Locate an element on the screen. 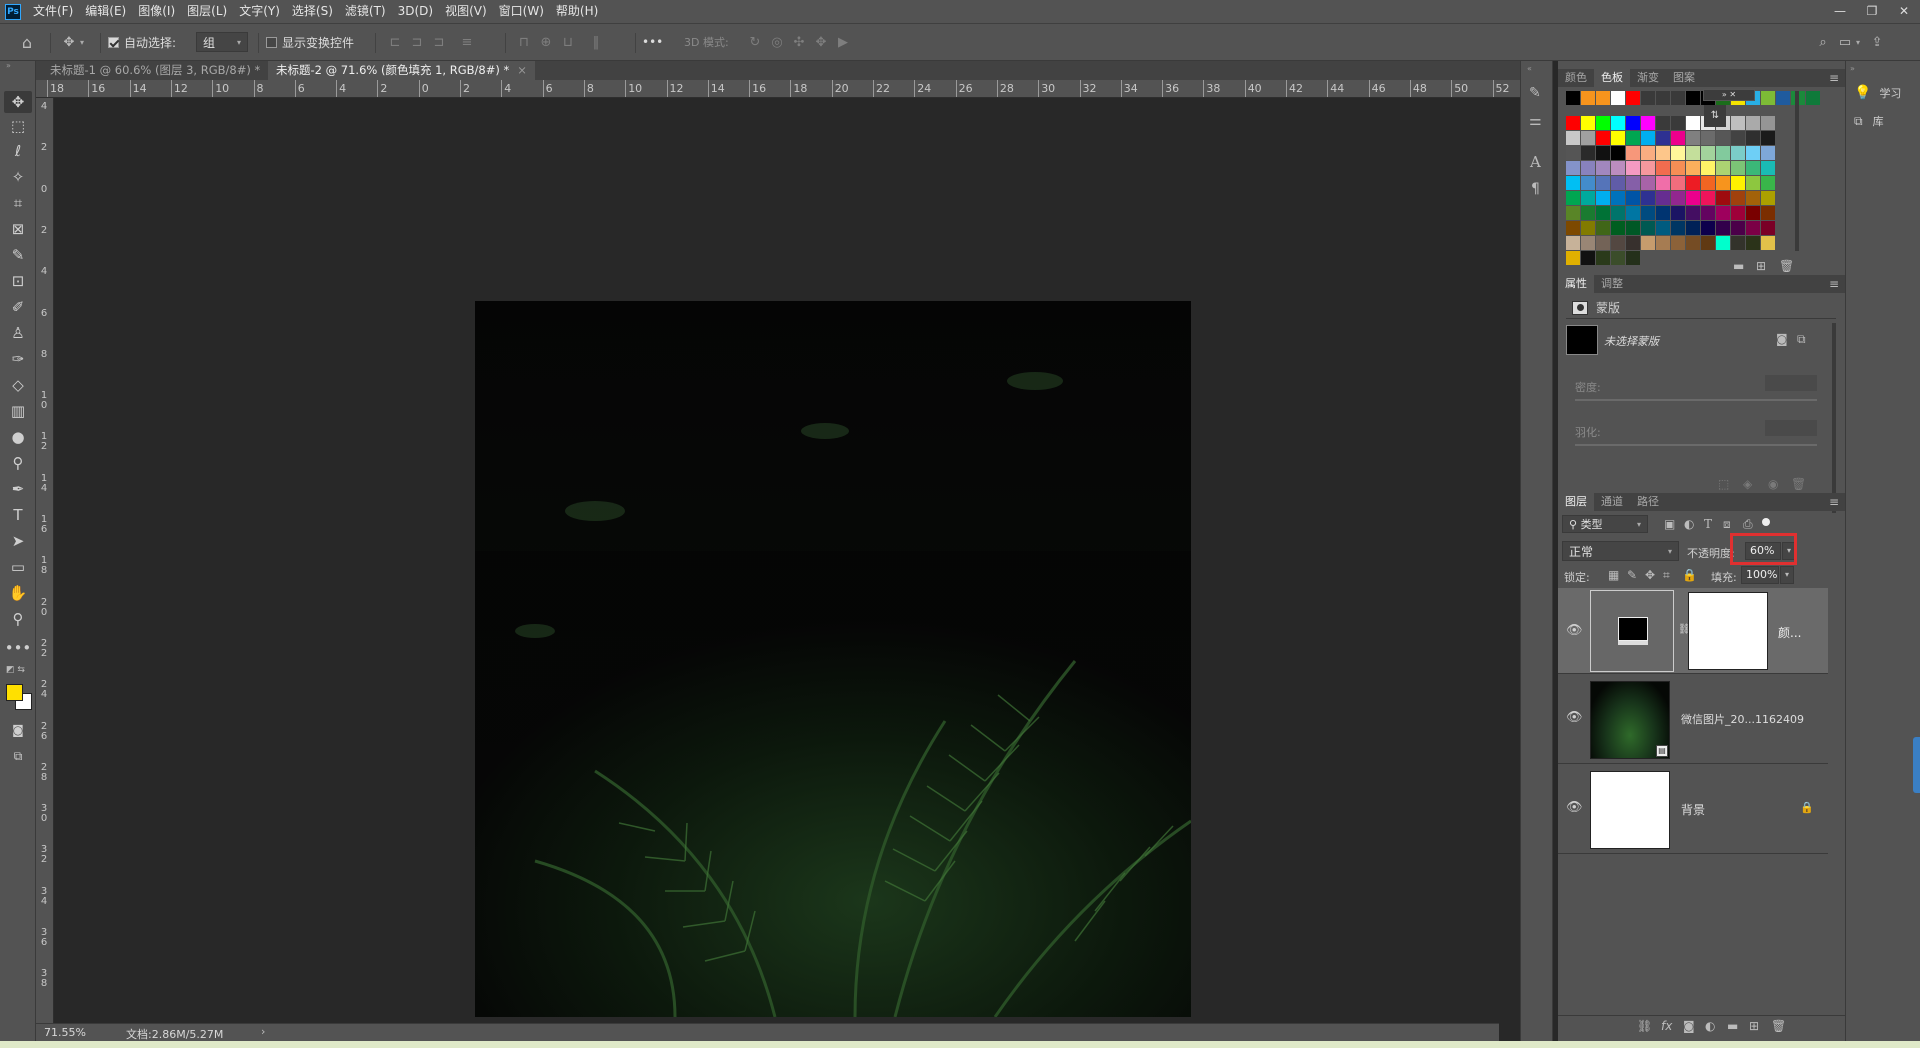 This screenshot has width=1920, height=1048. filter-shape-icon: ⧈ is located at coordinates (1727, 524).